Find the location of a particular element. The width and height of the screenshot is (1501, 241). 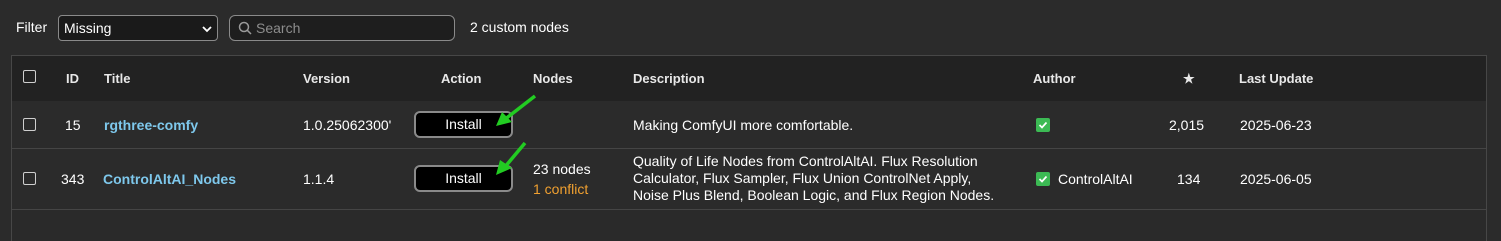

row-description: Making ComfyUI more comfortable. is located at coordinates (743, 125).